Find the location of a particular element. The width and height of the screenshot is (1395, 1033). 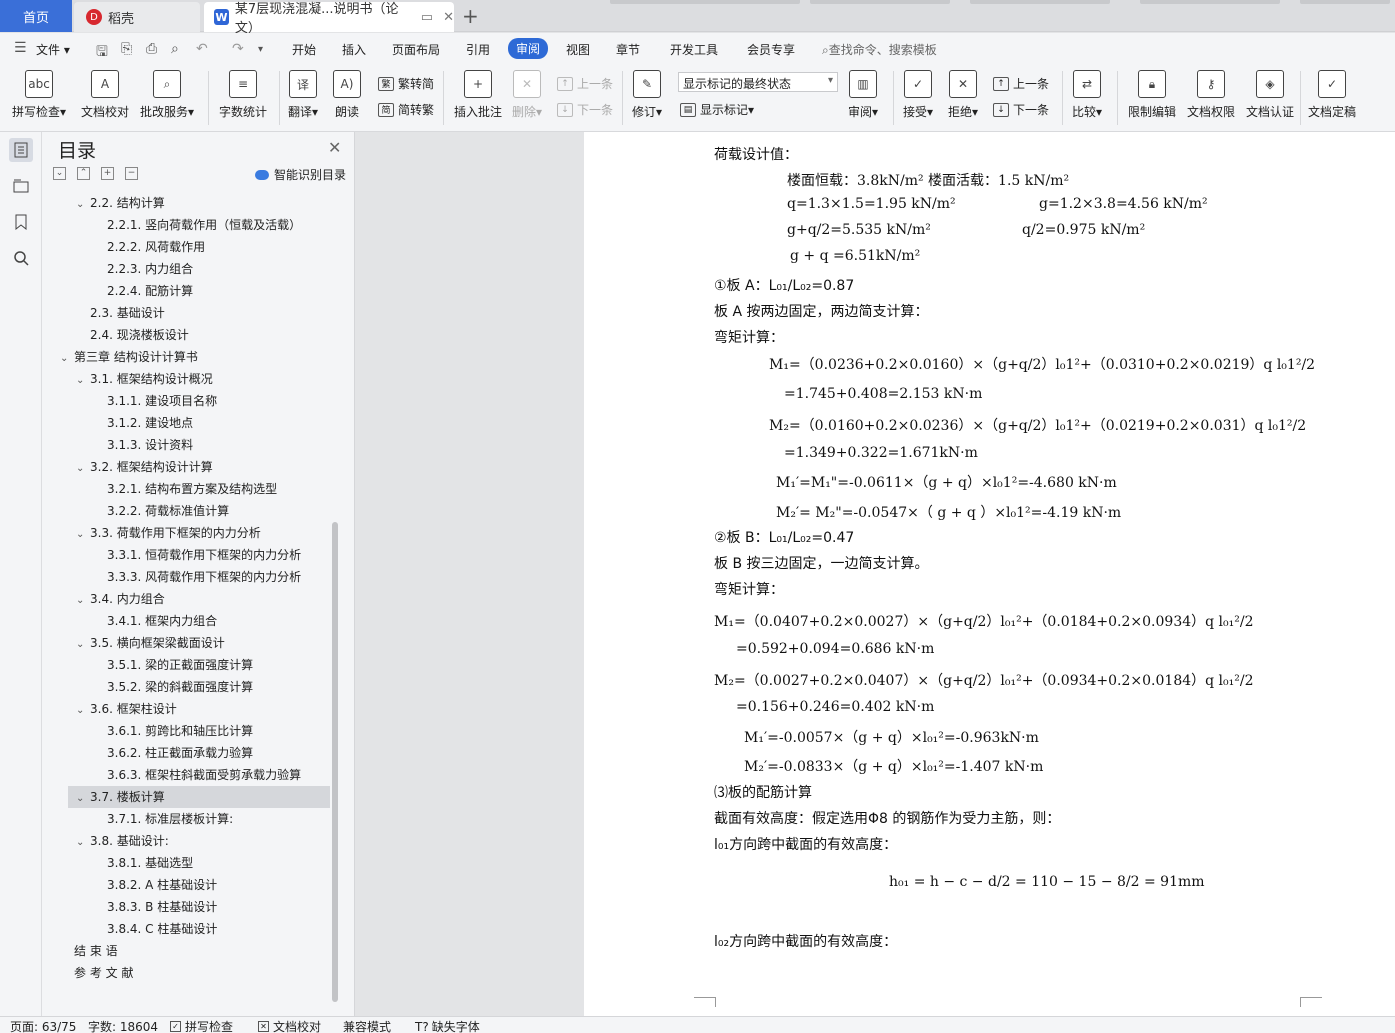

trad-to-simp-button: 繁繁转简 is located at coordinates (406, 83).